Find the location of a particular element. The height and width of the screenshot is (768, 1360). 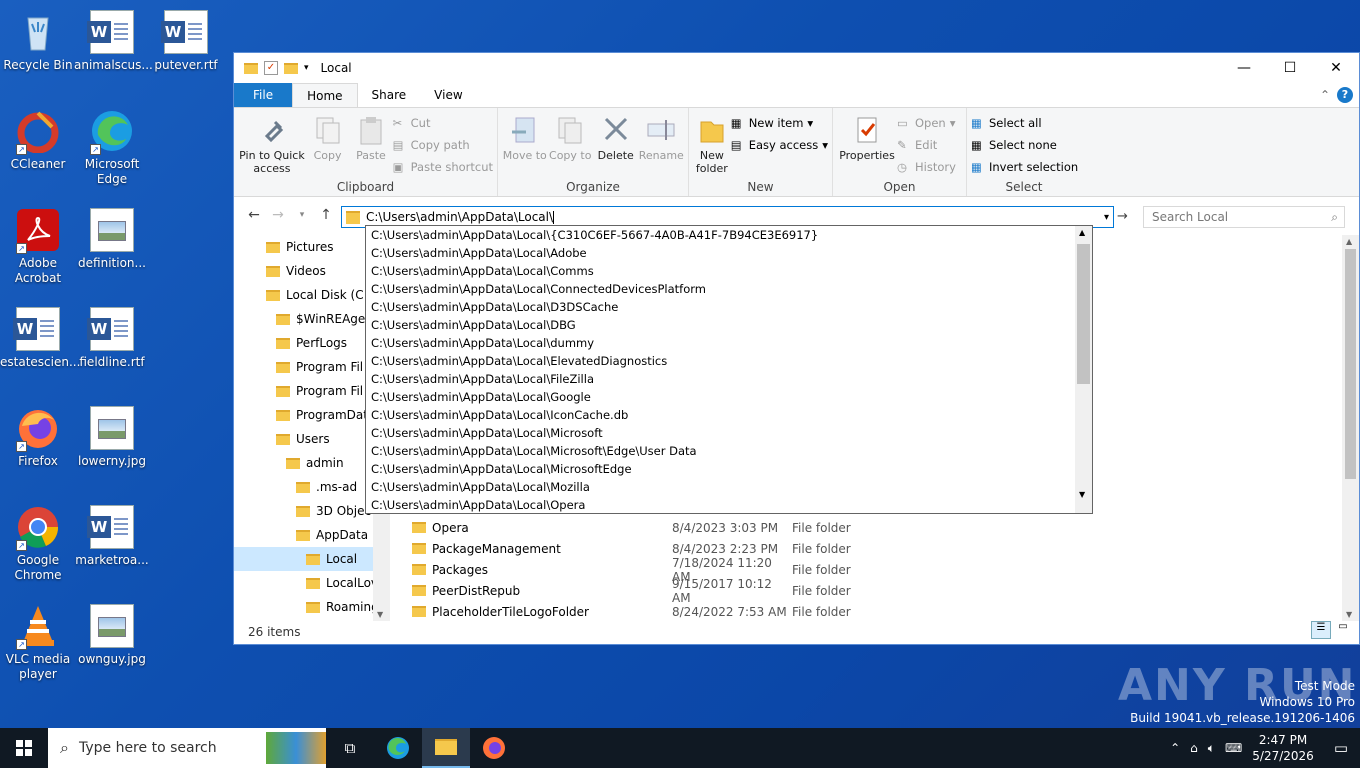

file-row: Opera 8/4/2023 3:03 PM File folder is located at coordinates (631, 527).